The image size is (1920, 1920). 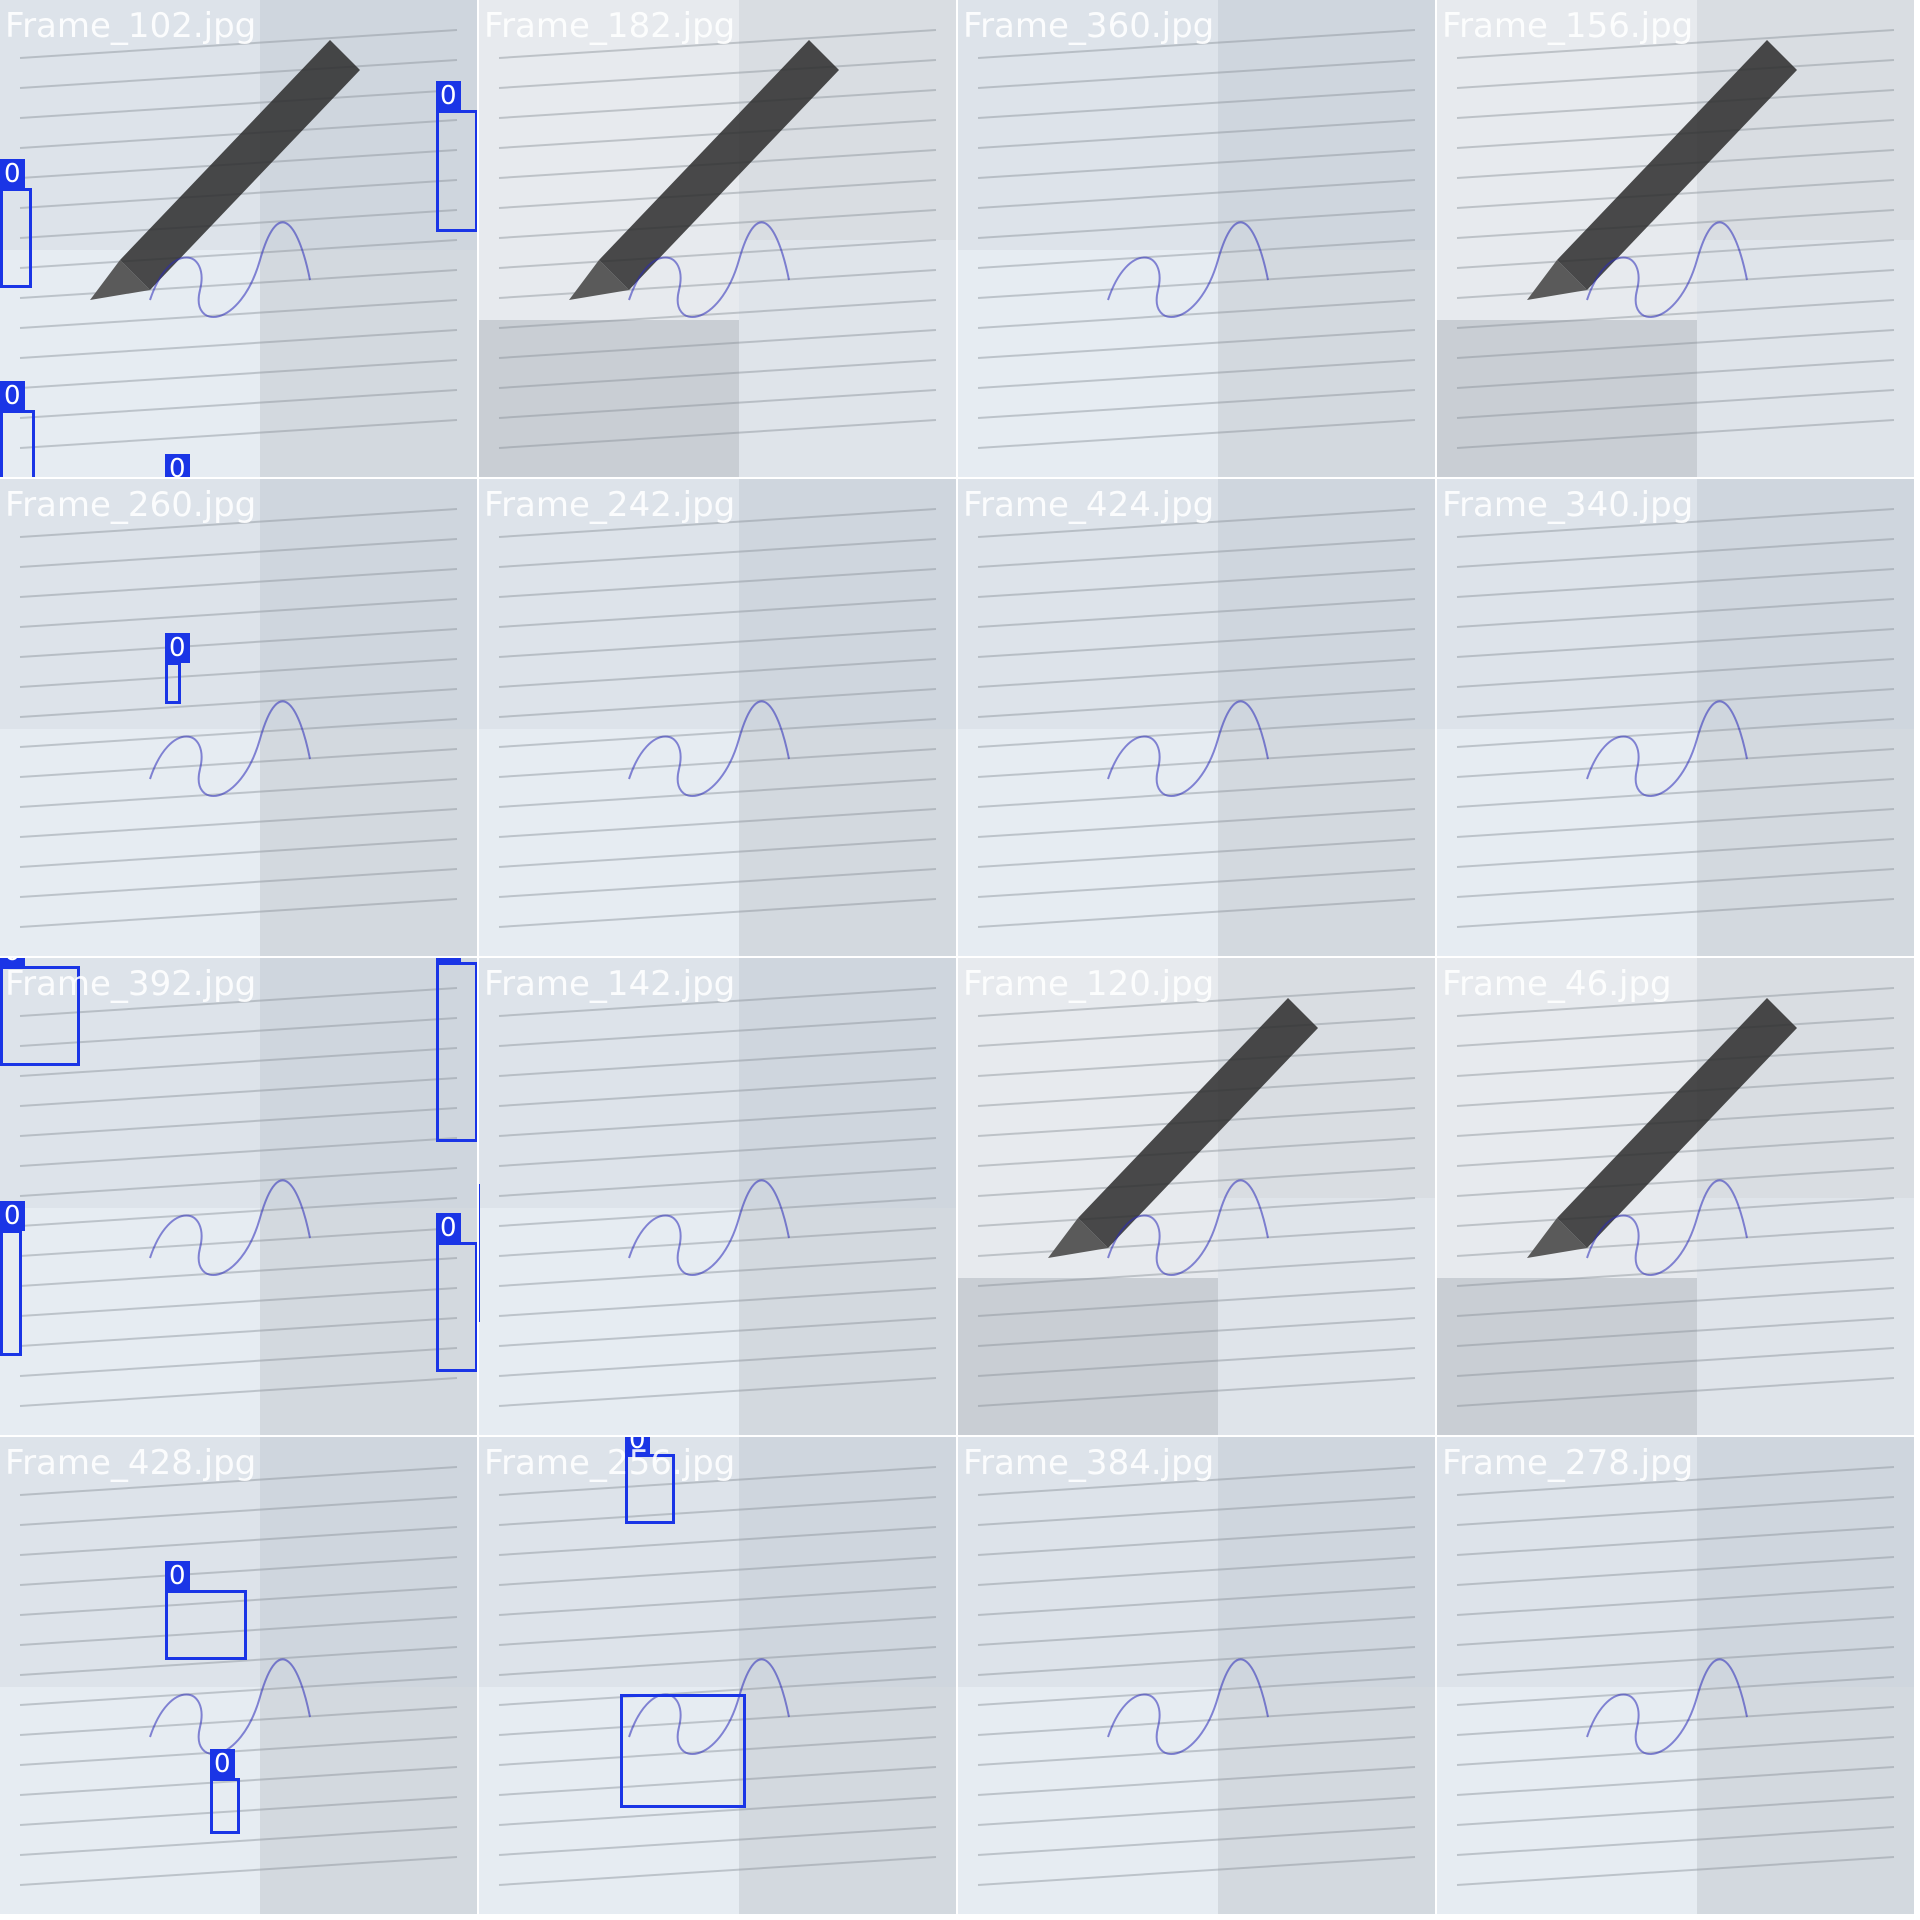 I want to click on tile-filename: Frame_392.jpg, so click(x=131, y=984).